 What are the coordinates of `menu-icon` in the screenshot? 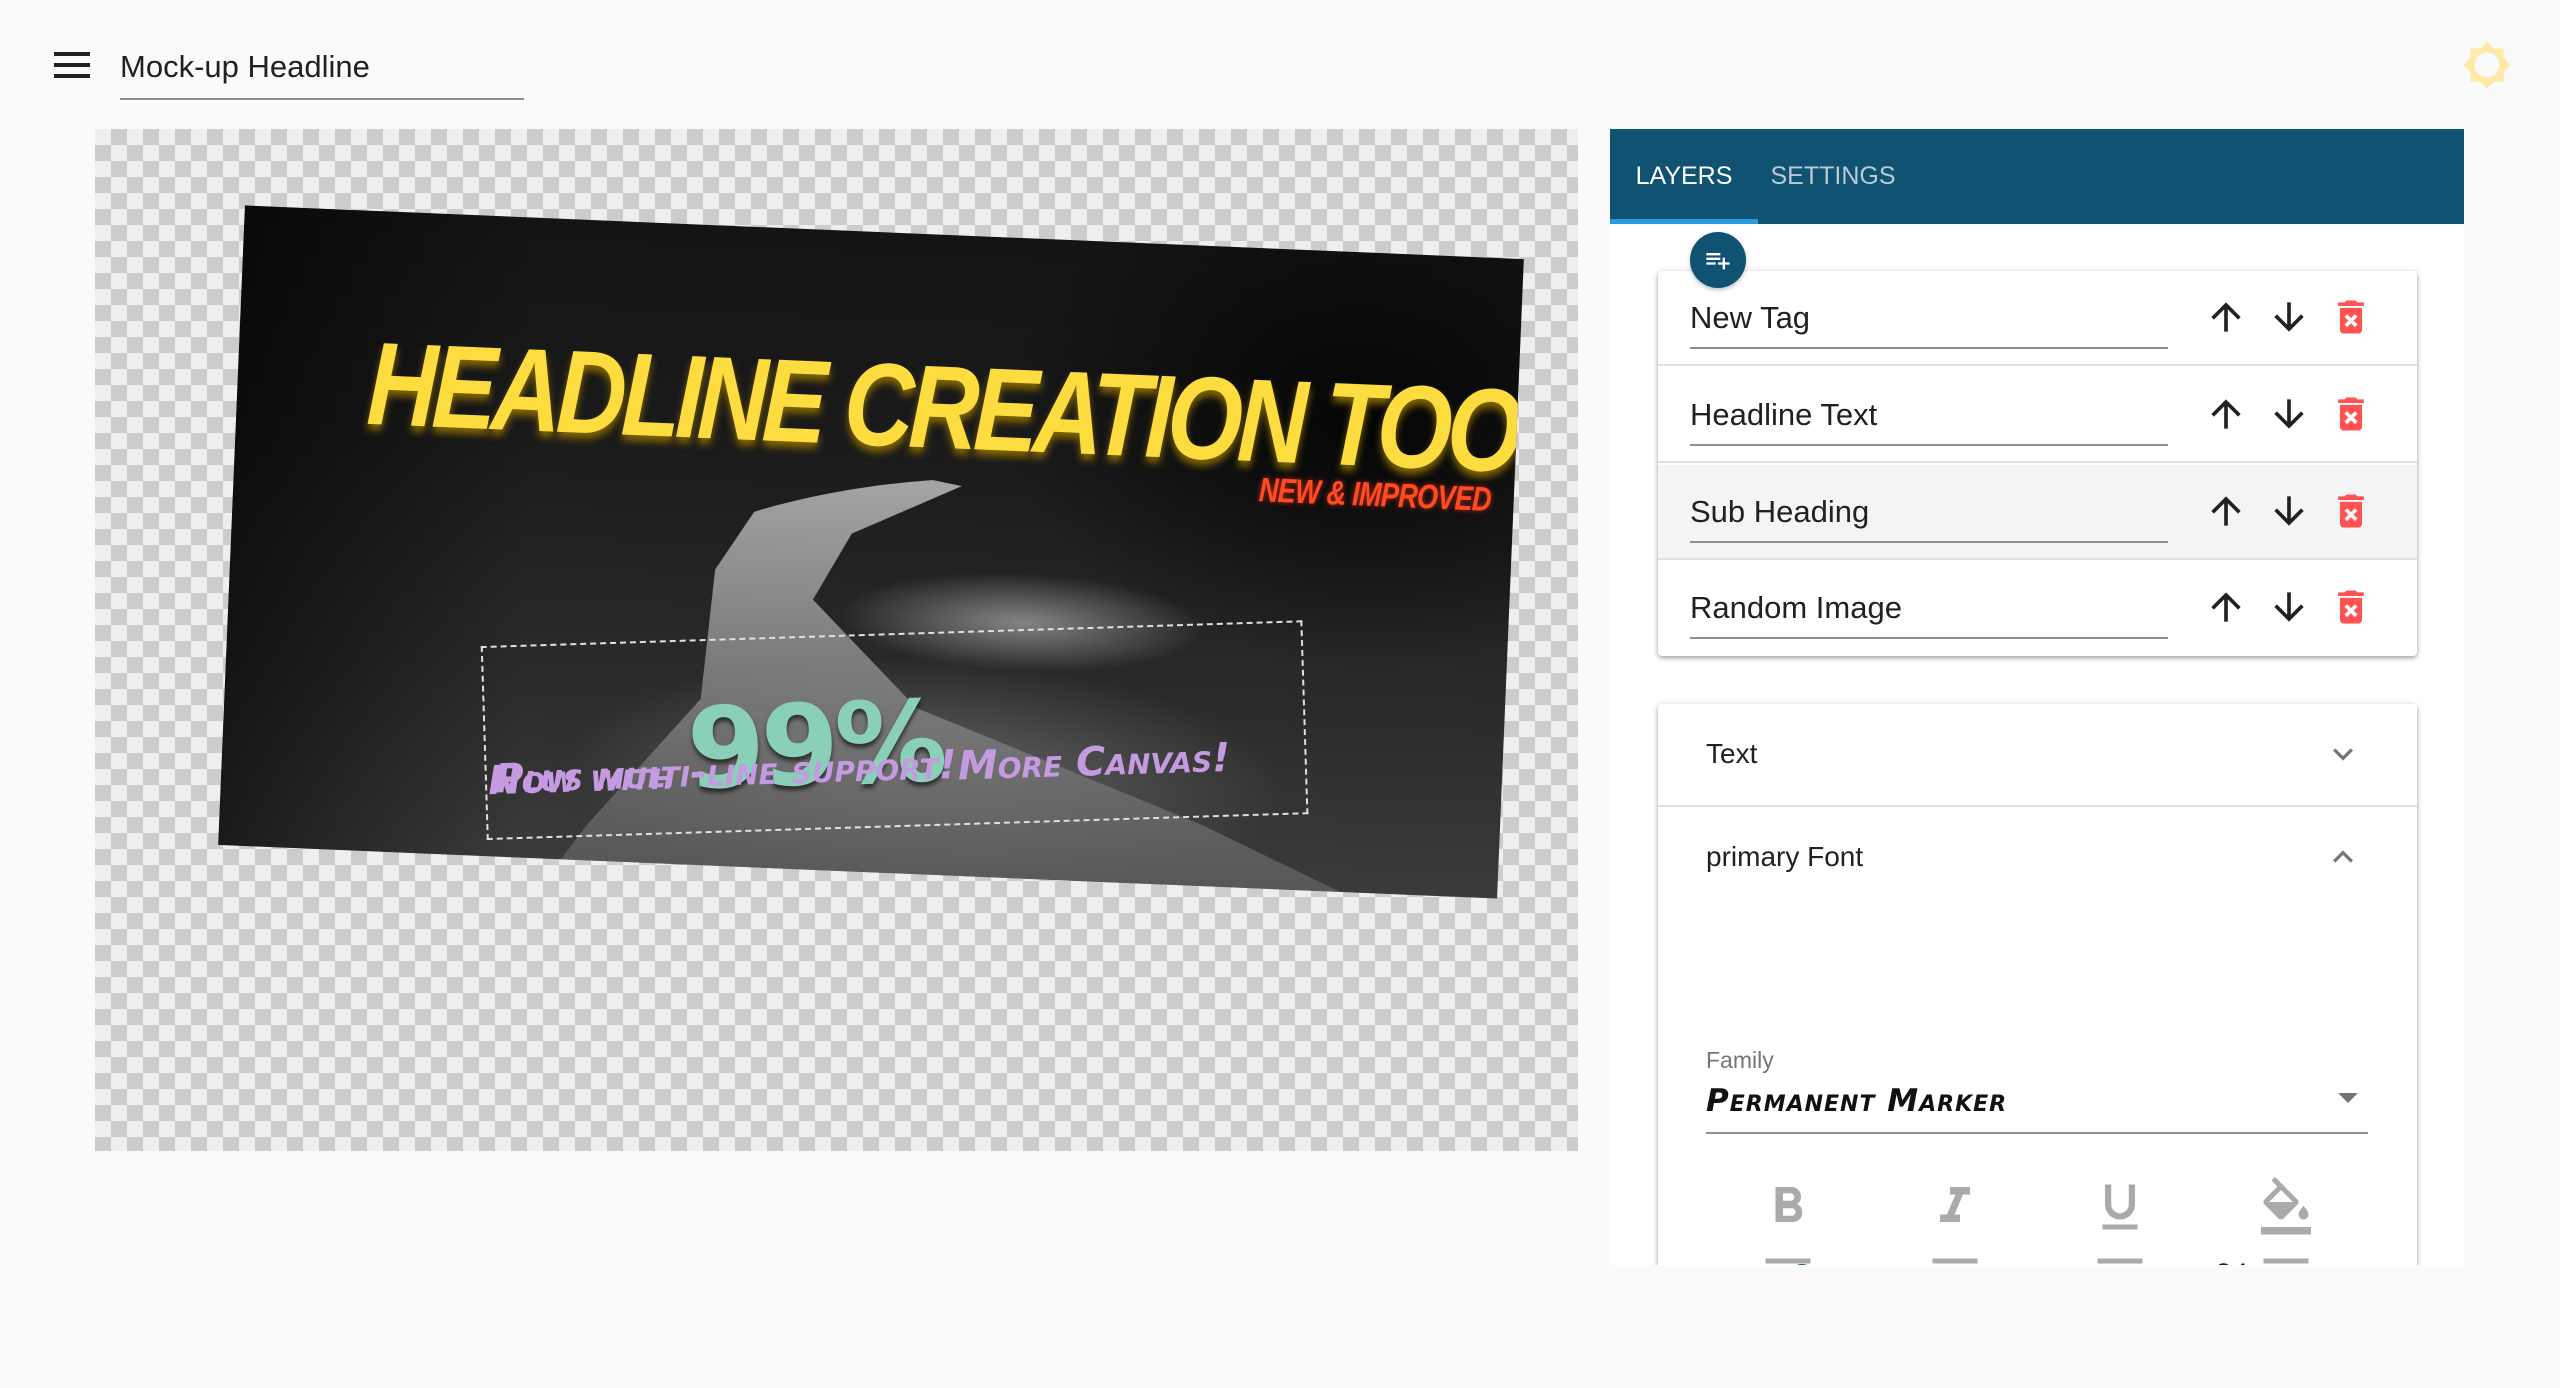 It's located at (72, 54).